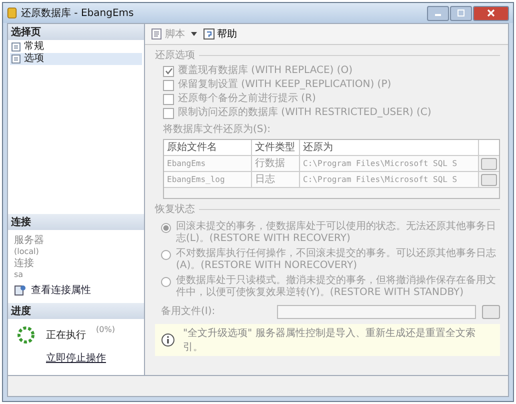 The height and width of the screenshot is (404, 516). What do you see at coordinates (76, 222) in the screenshot?
I see `section-header: 连接` at bounding box center [76, 222].